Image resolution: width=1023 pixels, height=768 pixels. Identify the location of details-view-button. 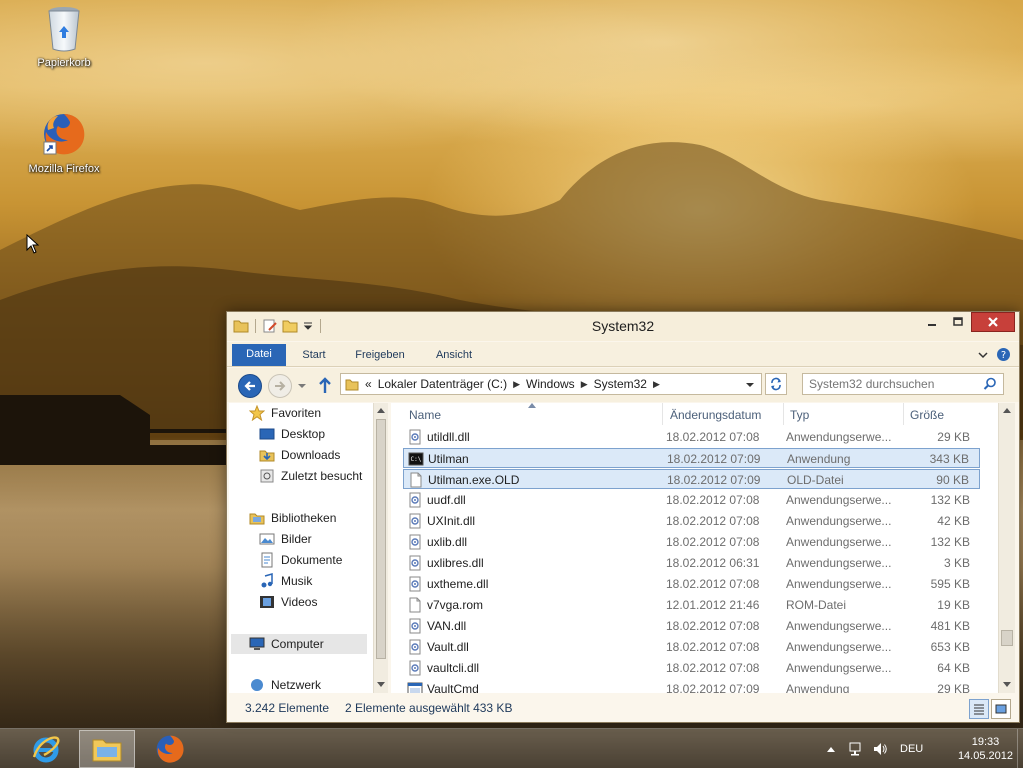
(979, 709).